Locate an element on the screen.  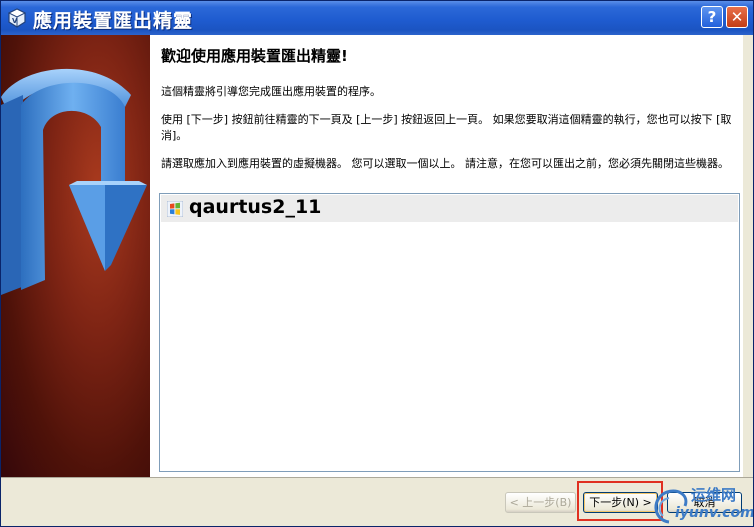
virtualbox-icon: V is located at coordinates (17, 18).